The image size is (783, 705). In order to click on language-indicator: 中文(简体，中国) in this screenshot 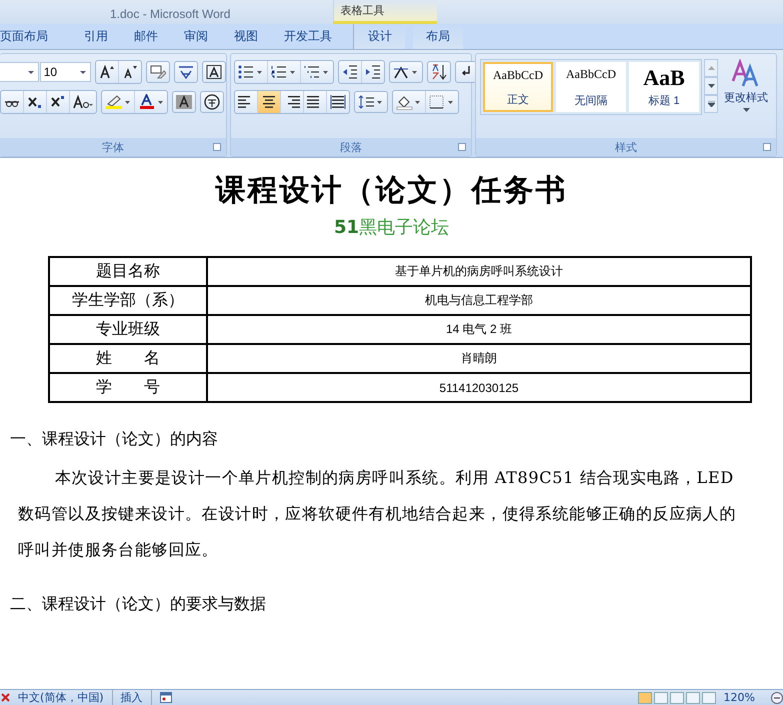, I will do `click(65, 697)`.